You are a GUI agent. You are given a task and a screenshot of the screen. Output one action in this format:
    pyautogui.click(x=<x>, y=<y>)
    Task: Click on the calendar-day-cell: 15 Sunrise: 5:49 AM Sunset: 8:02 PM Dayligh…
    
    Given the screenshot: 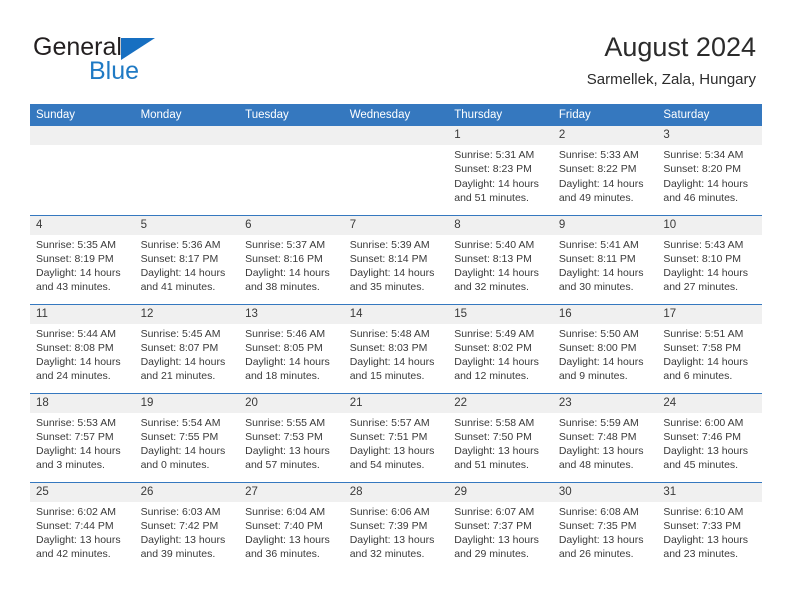 What is the action you would take?
    pyautogui.click(x=500, y=348)
    